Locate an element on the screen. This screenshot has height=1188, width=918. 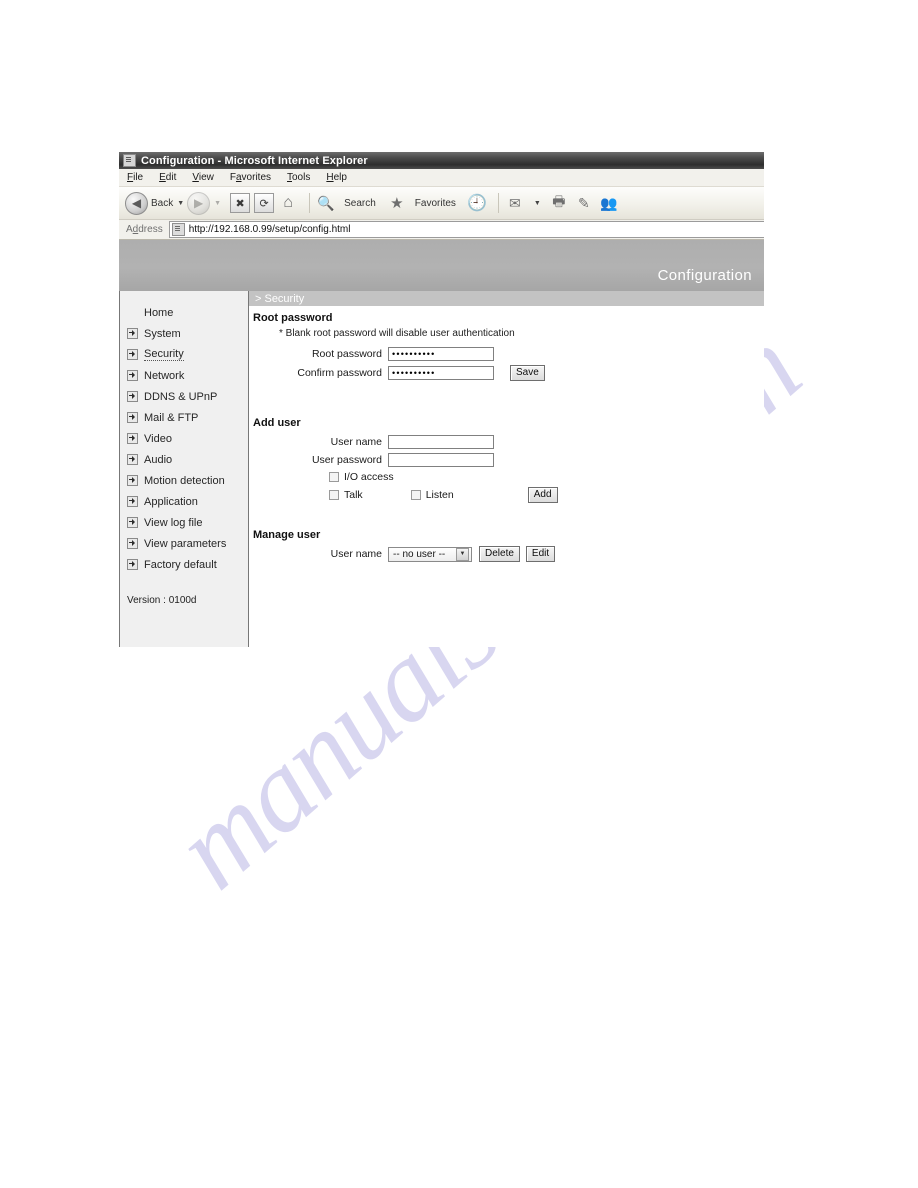
root-password-label: Root password is located at coordinates (346, 354).